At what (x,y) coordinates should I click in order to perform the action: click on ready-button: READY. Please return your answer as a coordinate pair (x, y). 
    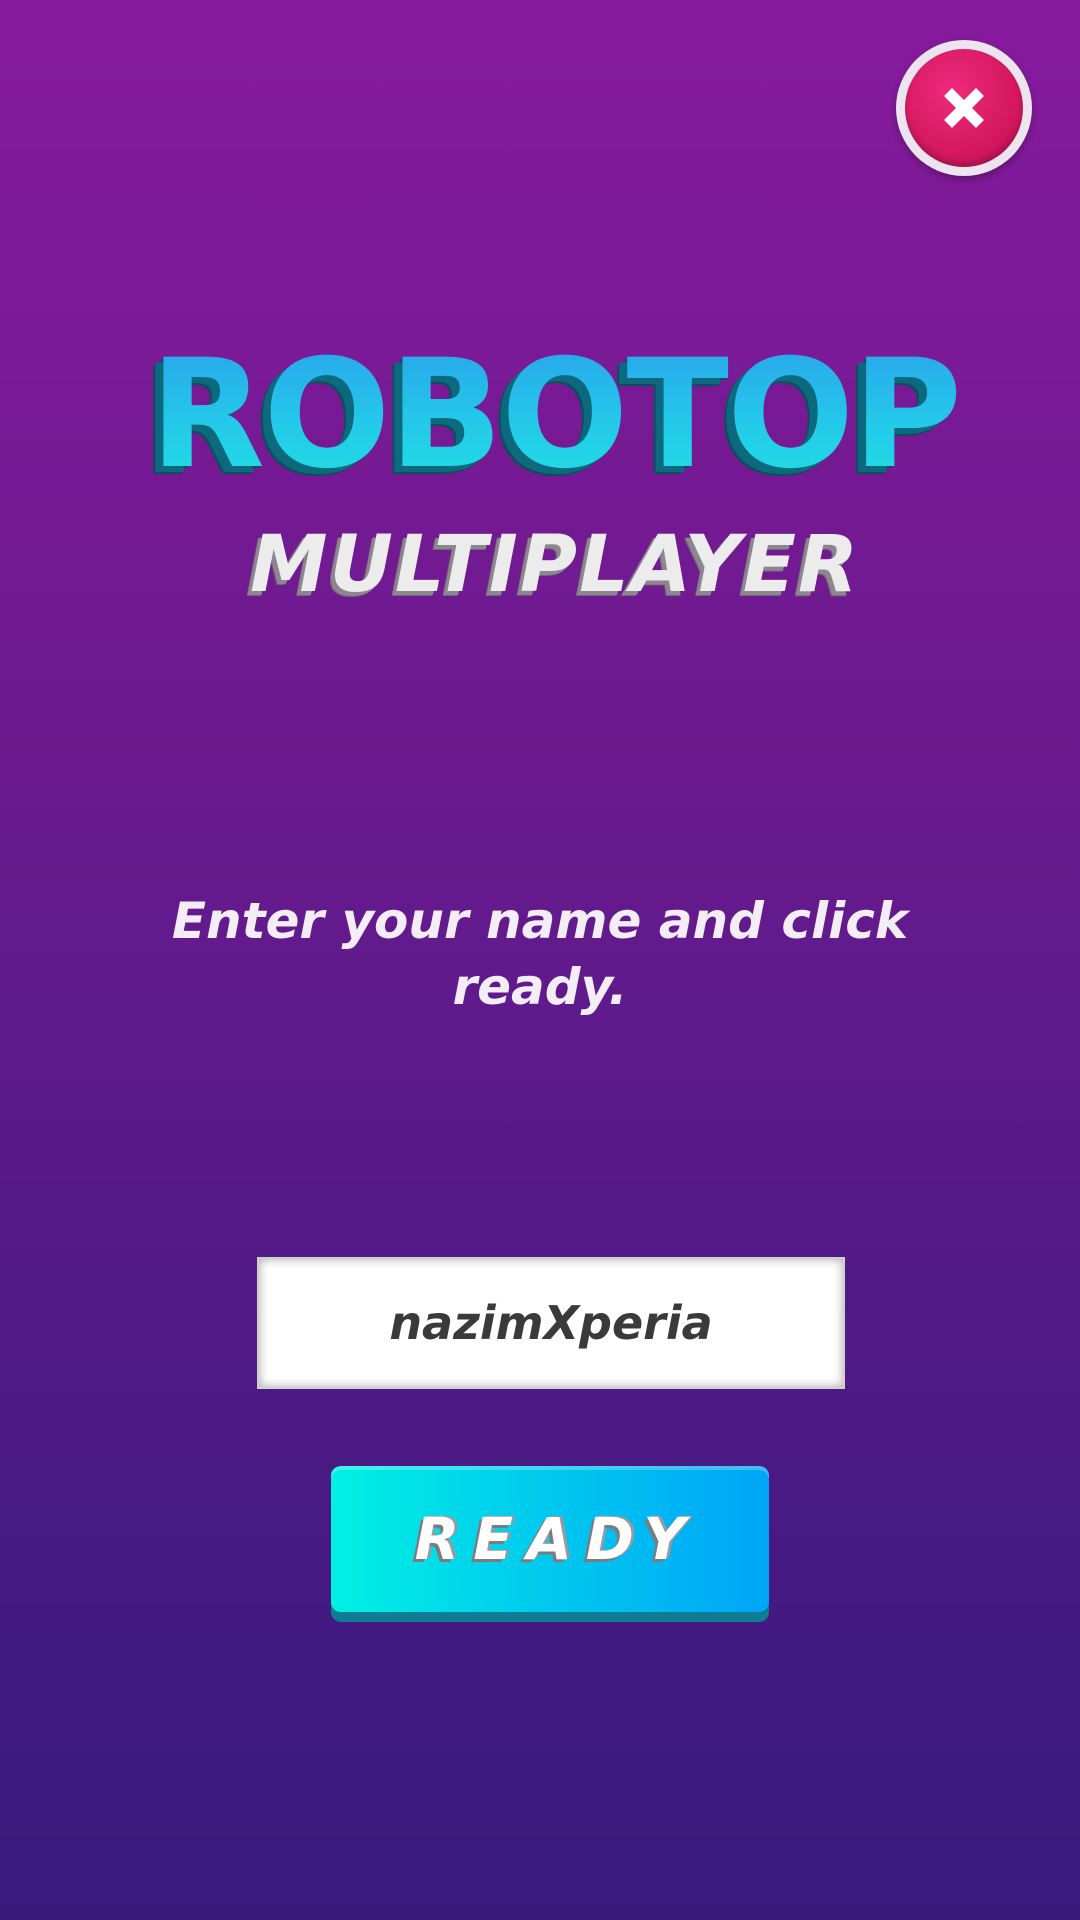
    Looking at the image, I should click on (550, 1544).